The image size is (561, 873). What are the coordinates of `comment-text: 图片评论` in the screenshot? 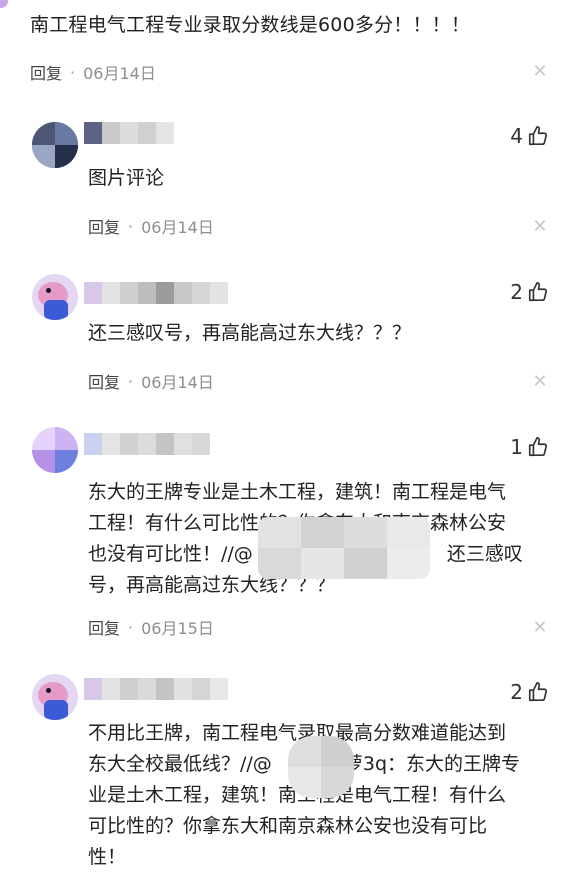 It's located at (126, 178).